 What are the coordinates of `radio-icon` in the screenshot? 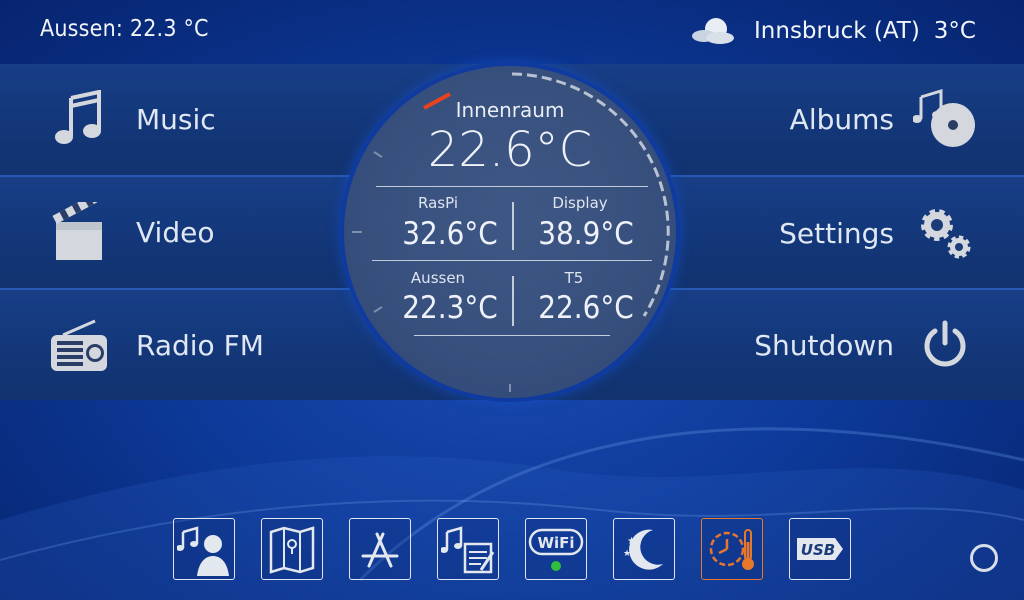 It's located at (79, 345).